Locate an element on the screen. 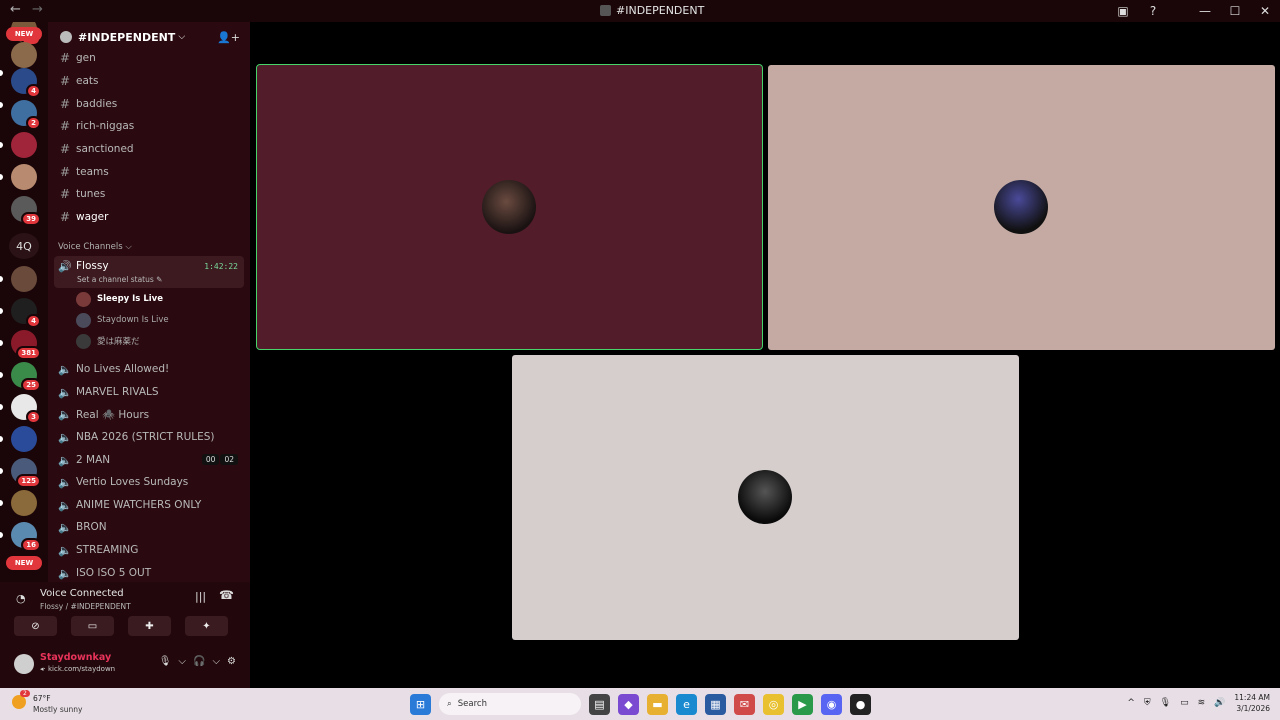  add-member-icon: 👤+ is located at coordinates (228, 37).